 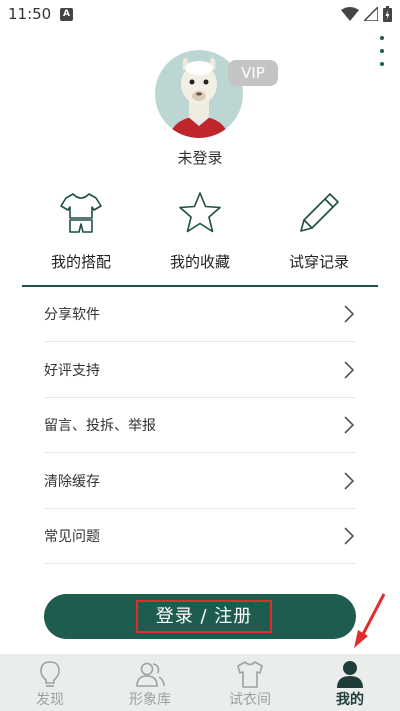 What do you see at coordinates (350, 700) in the screenshot?
I see `nav-tab-label: 我的` at bounding box center [350, 700].